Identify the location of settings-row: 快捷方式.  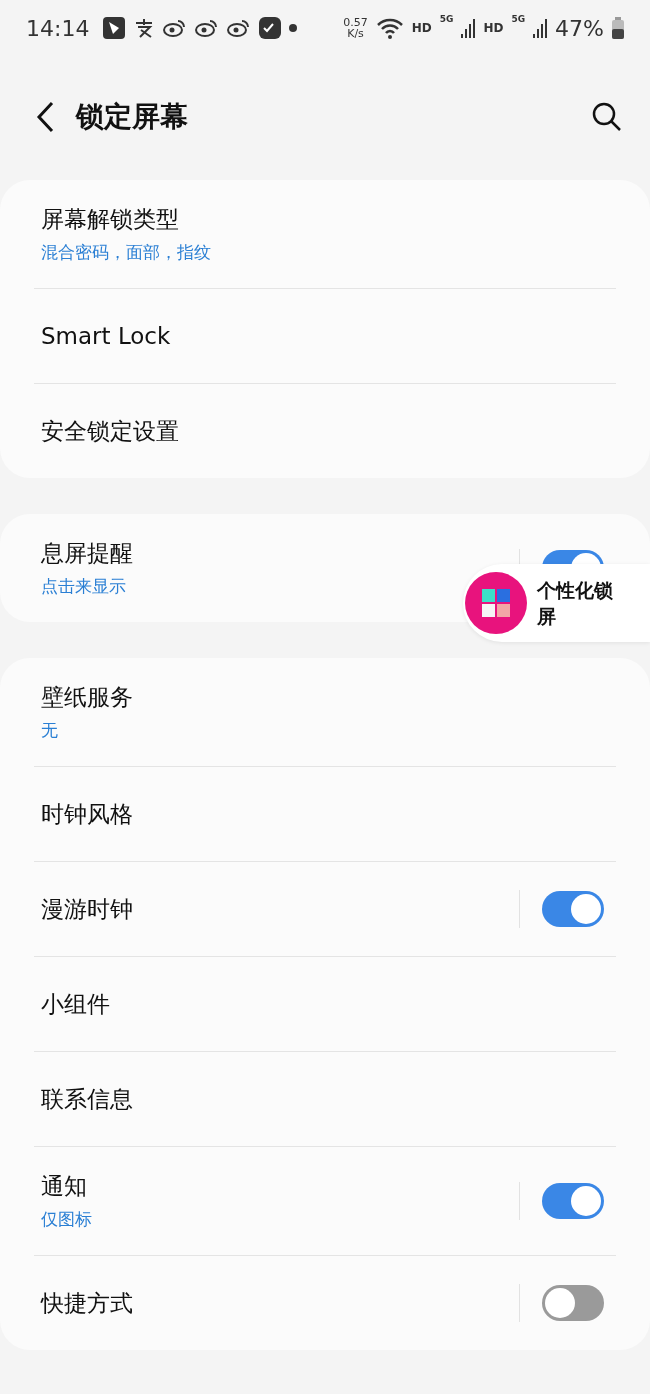
(325, 1302).